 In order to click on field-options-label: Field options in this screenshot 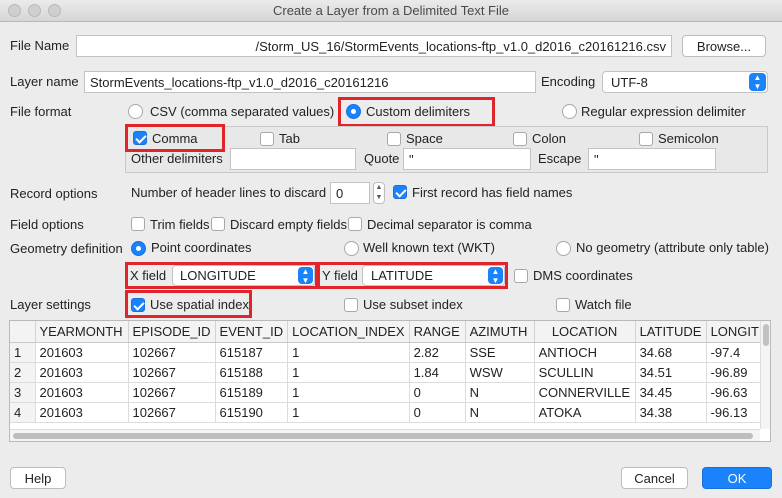, I will do `click(47, 224)`.